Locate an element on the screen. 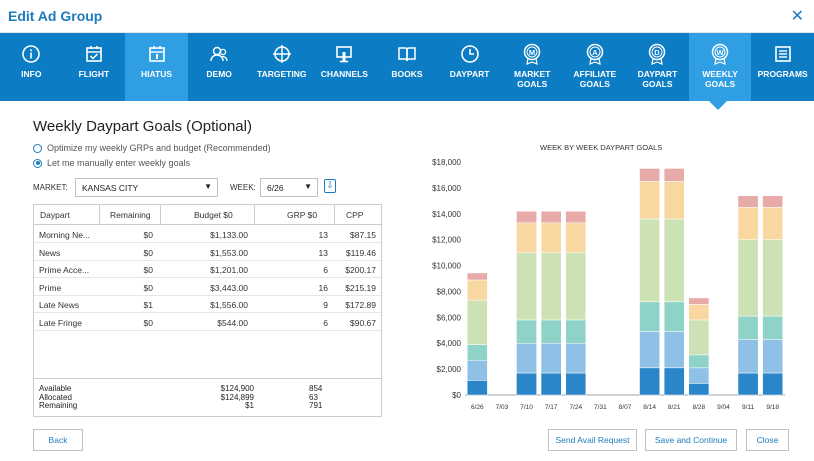 This screenshot has height=461, width=814. tab-targeting: TARGETING is located at coordinates (281, 67).